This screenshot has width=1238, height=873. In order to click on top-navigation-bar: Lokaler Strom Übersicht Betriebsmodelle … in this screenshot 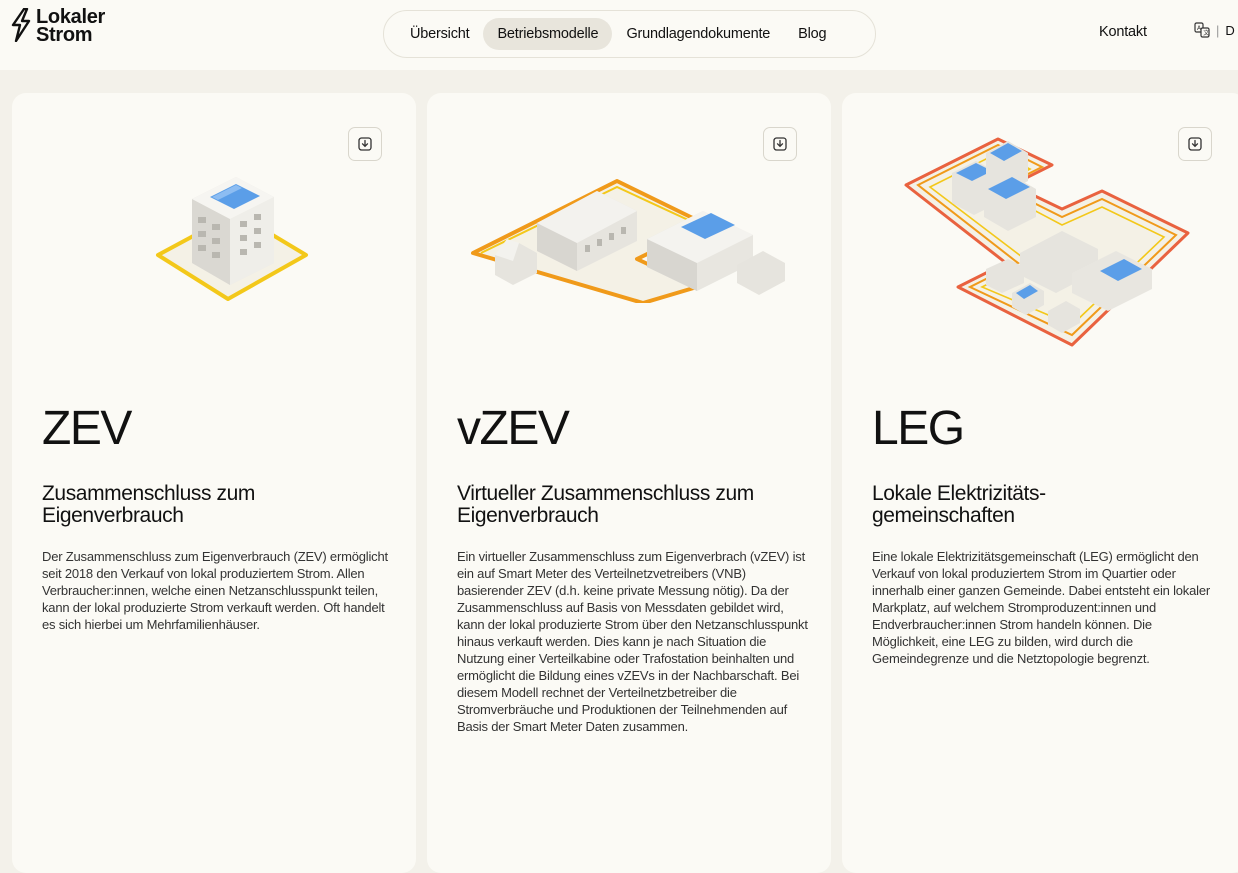, I will do `click(619, 35)`.